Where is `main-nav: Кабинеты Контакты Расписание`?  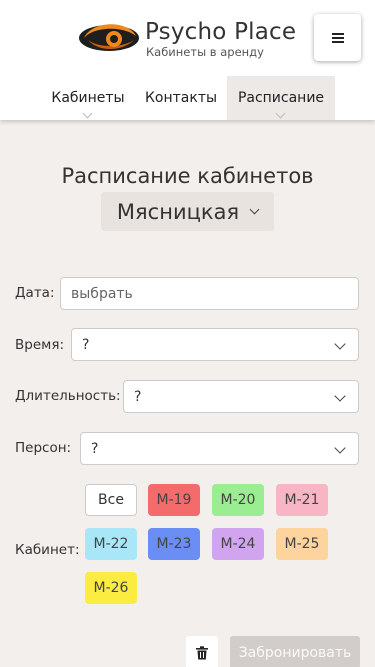 main-nav: Кабинеты Контакты Расписание is located at coordinates (187, 98).